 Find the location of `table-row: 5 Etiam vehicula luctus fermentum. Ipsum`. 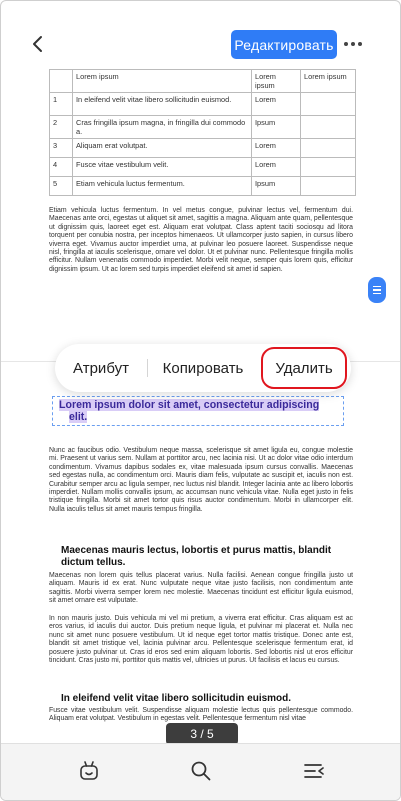

table-row: 5 Etiam vehicula luctus fermentum. Ipsum is located at coordinates (202, 186).